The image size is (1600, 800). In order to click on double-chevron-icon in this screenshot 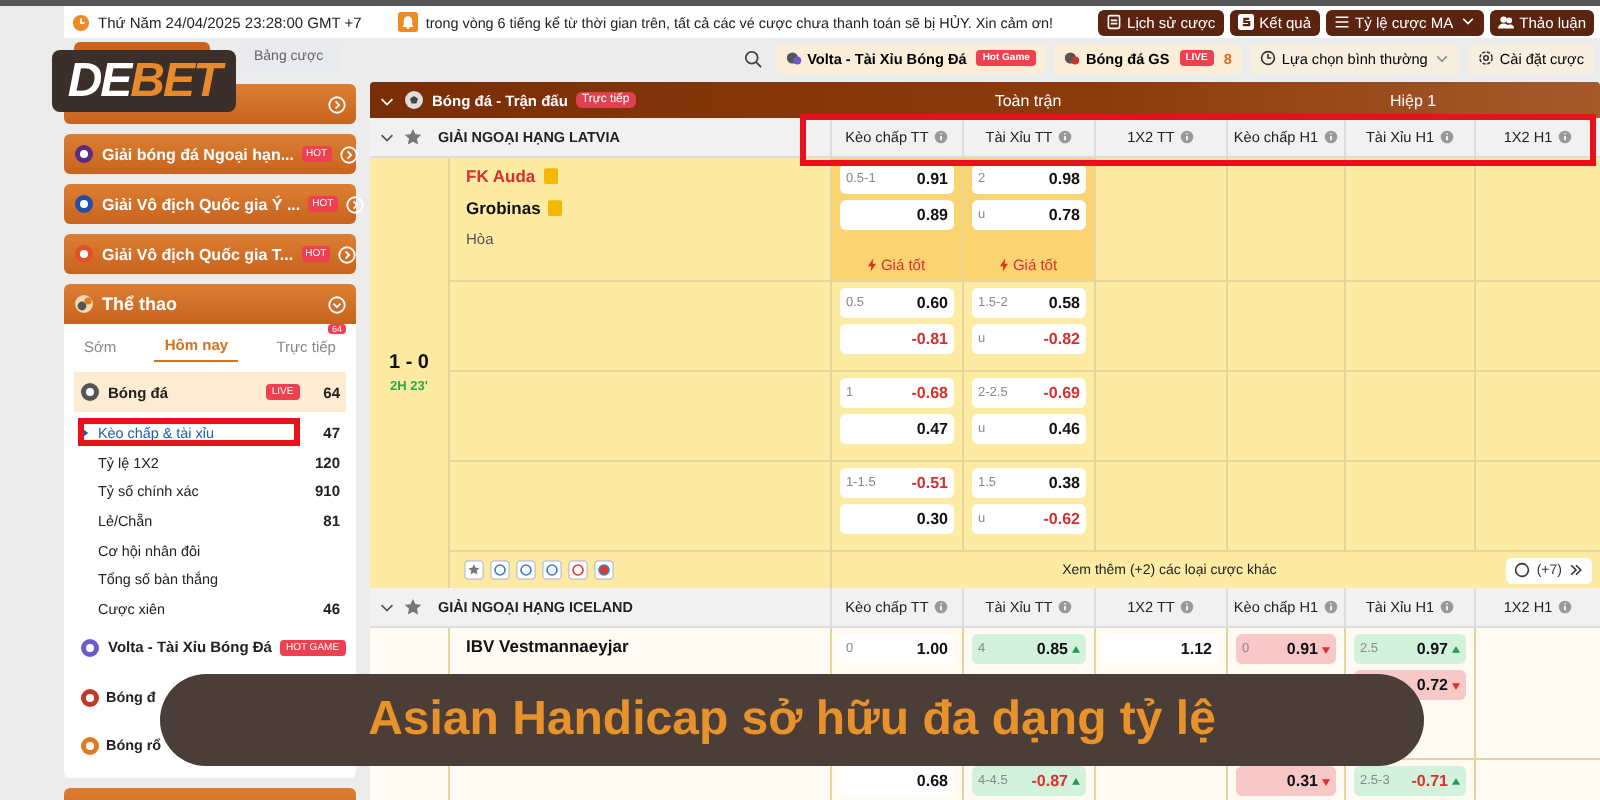, I will do `click(1576, 570)`.